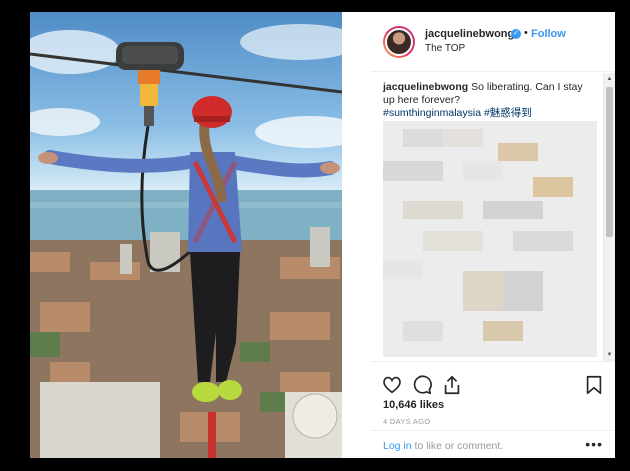 The width and height of the screenshot is (630, 471). What do you see at coordinates (609, 162) in the screenshot?
I see `scrollbar-thumb` at bounding box center [609, 162].